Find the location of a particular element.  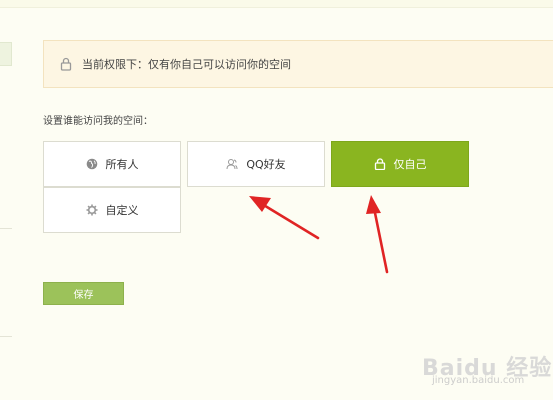

arrow-to-qq-friends is located at coordinates (290, 221).